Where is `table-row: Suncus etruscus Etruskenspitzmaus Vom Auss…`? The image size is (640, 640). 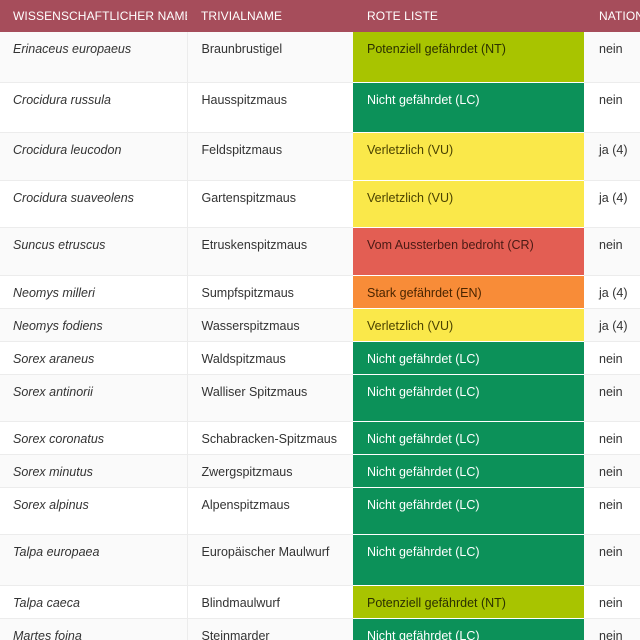 table-row: Suncus etruscus Etruskenspitzmaus Vom Auss… is located at coordinates (320, 251).